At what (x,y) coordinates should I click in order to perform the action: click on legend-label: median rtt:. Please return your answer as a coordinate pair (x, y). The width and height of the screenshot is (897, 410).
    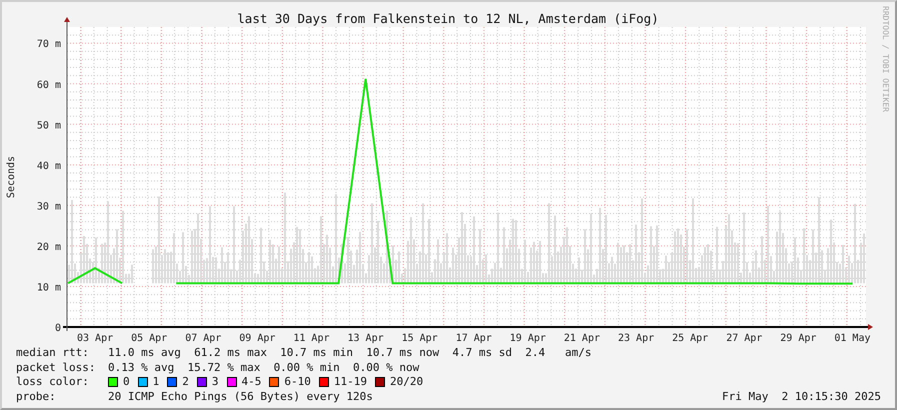
    Looking at the image, I should click on (53, 353).